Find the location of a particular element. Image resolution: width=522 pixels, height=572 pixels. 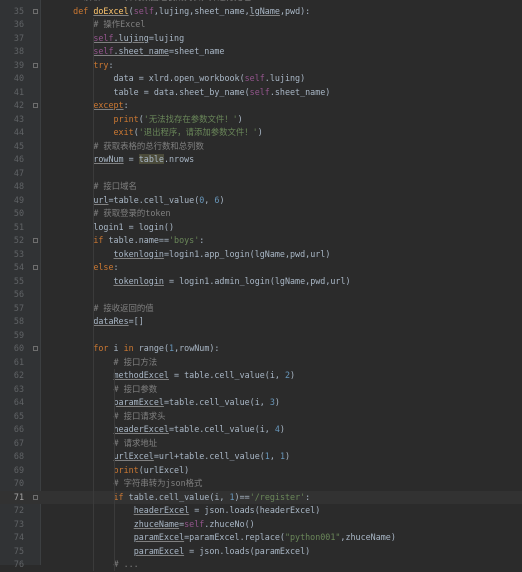

code-text: dataRes=[] is located at coordinates (98, 322).